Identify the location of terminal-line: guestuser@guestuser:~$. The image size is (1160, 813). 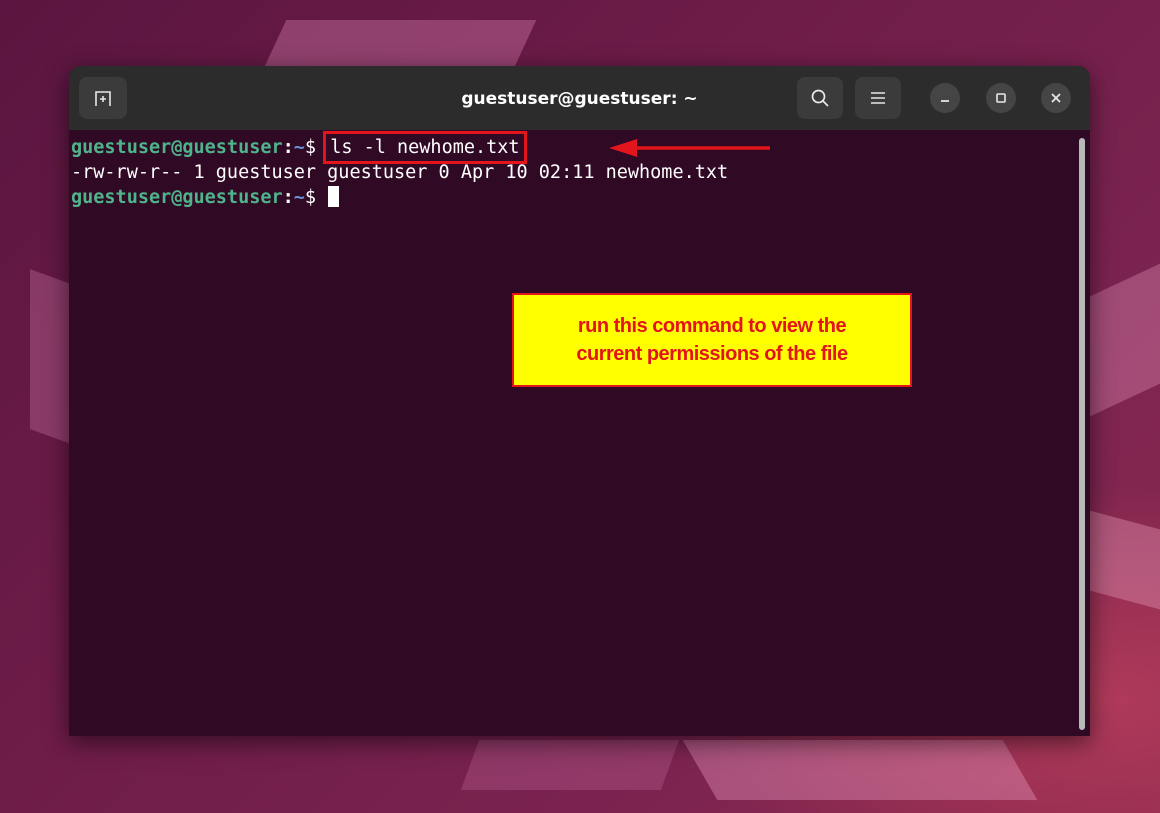
(205, 197).